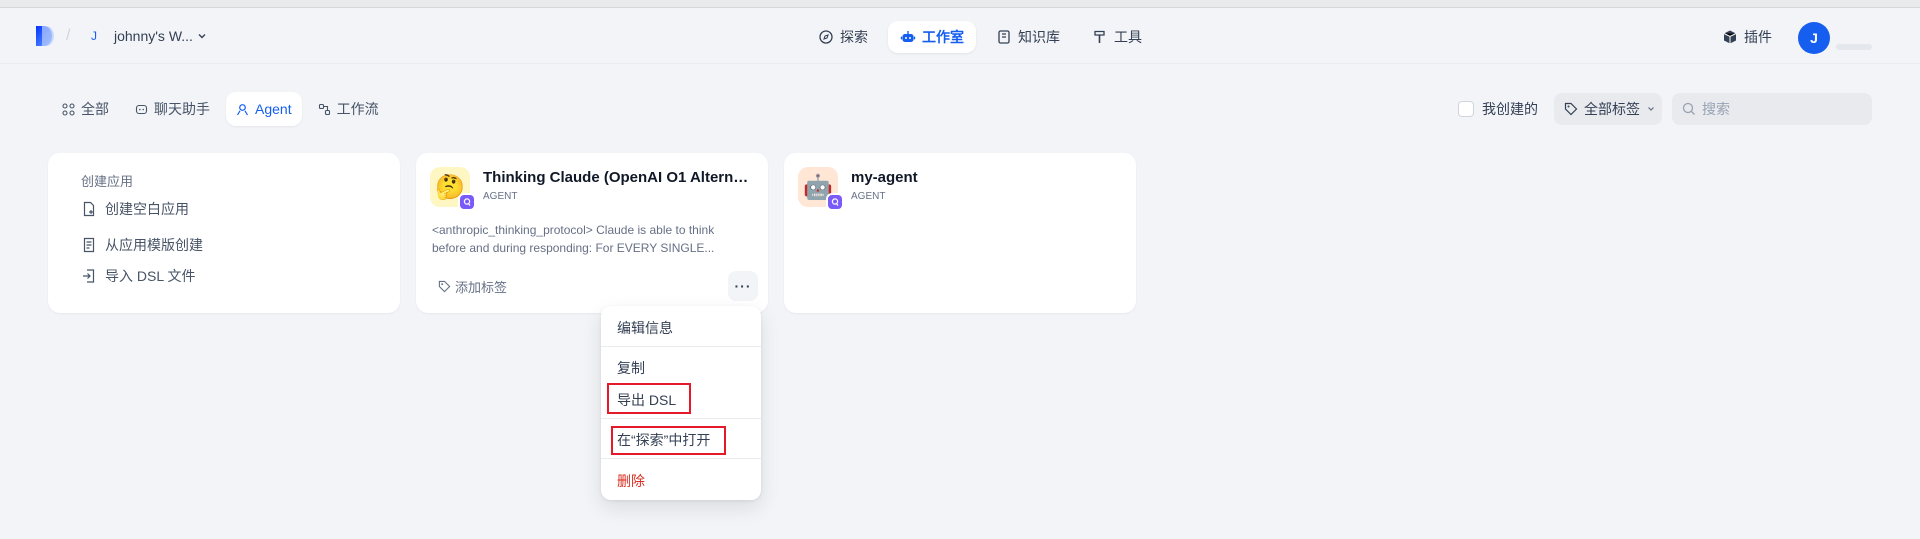 The image size is (1920, 539). Describe the element at coordinates (668, 440) in the screenshot. I see `annotation-box-open-in-explore` at that location.